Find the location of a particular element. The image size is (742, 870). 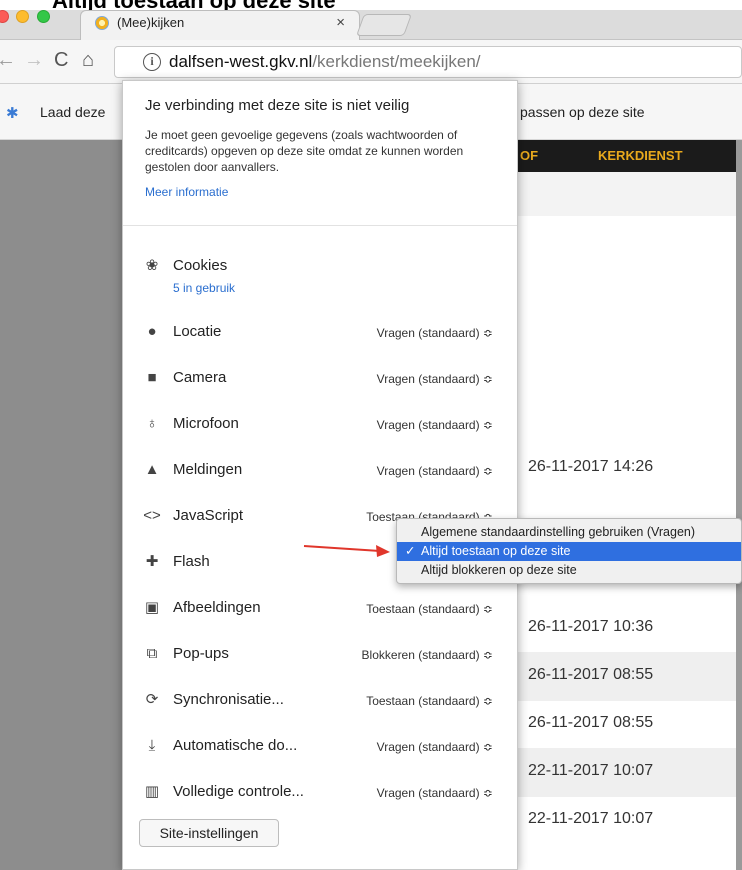

url-host: dalfsen-west.gkv.nl is located at coordinates (241, 61).